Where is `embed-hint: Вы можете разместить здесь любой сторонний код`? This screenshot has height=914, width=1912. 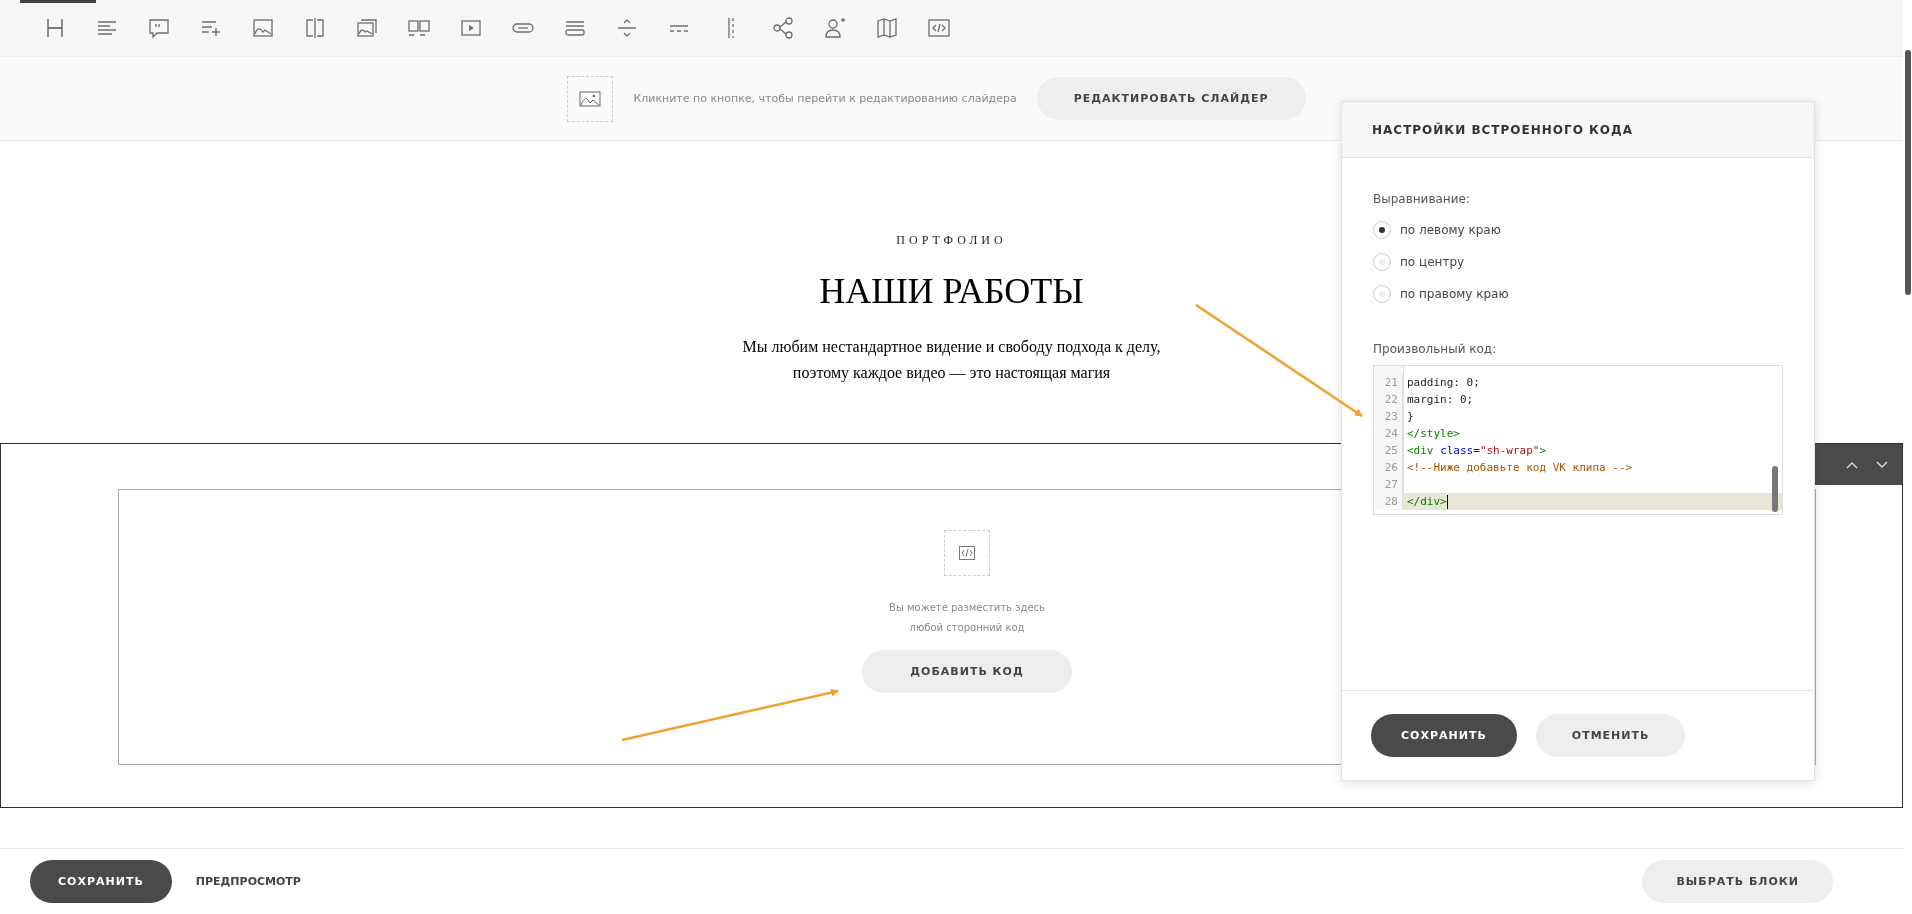 embed-hint: Вы можете разместить здесь любой сторонний код is located at coordinates (967, 618).